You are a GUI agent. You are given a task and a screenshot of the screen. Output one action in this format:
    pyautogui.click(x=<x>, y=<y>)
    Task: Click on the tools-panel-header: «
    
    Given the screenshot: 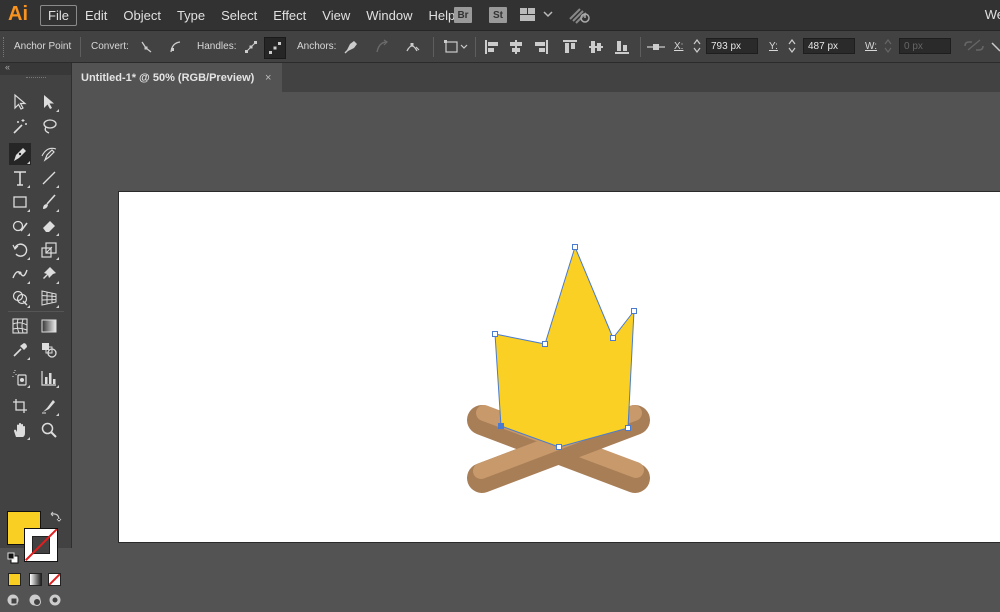 What is the action you would take?
    pyautogui.click(x=35, y=68)
    